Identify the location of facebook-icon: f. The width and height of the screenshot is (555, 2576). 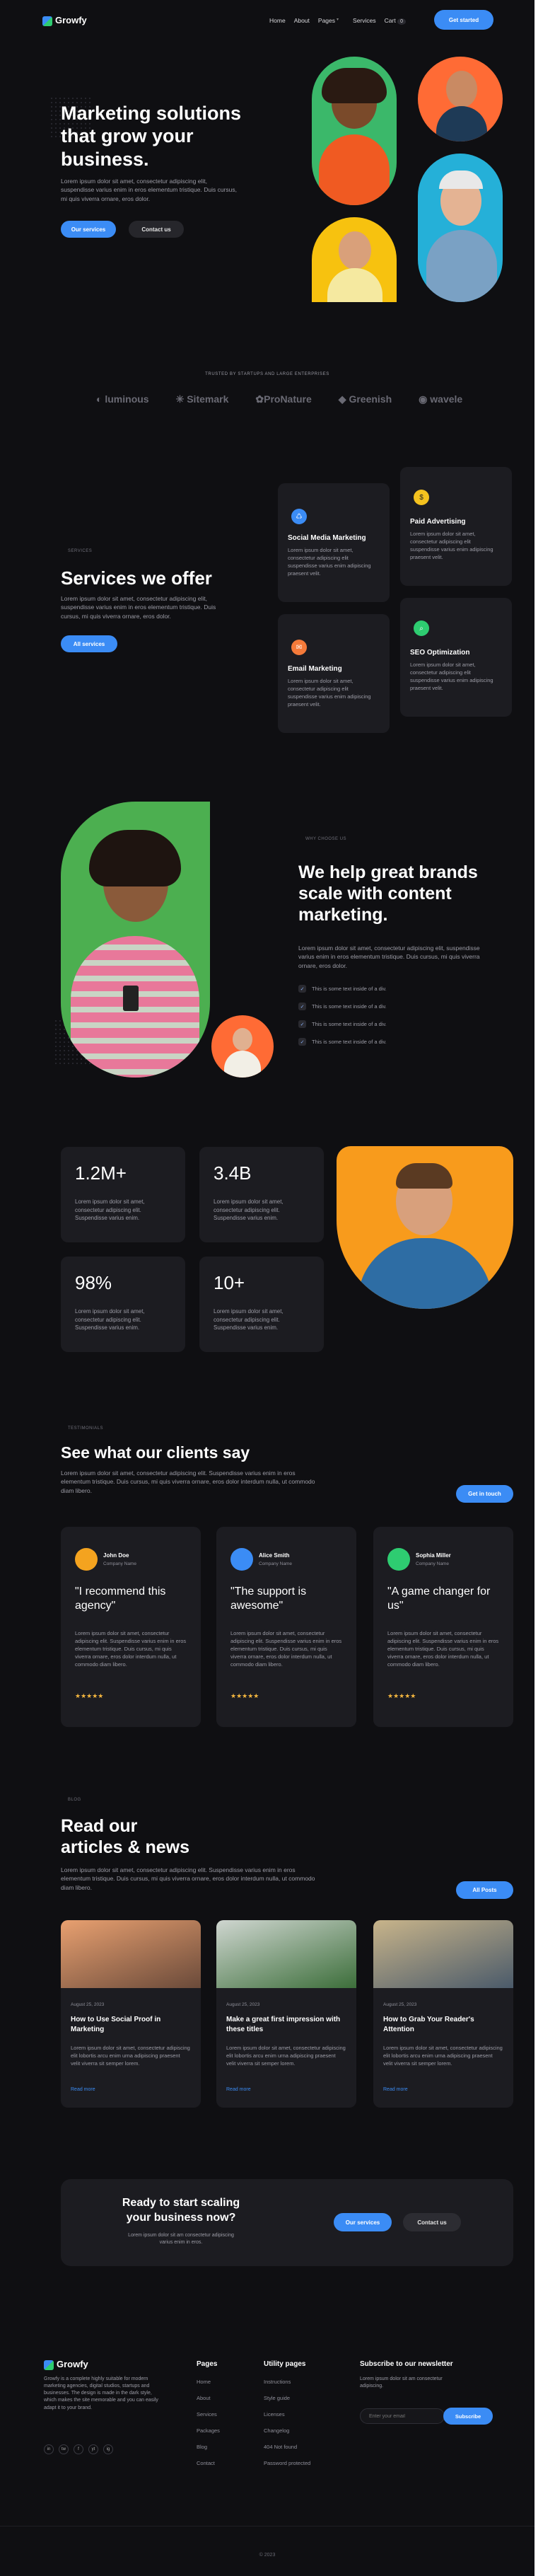
(78, 2449).